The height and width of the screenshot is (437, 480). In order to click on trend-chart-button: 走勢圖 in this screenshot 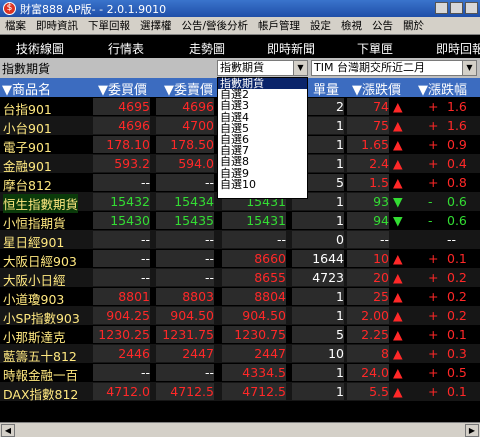, I will do `click(207, 48)`.